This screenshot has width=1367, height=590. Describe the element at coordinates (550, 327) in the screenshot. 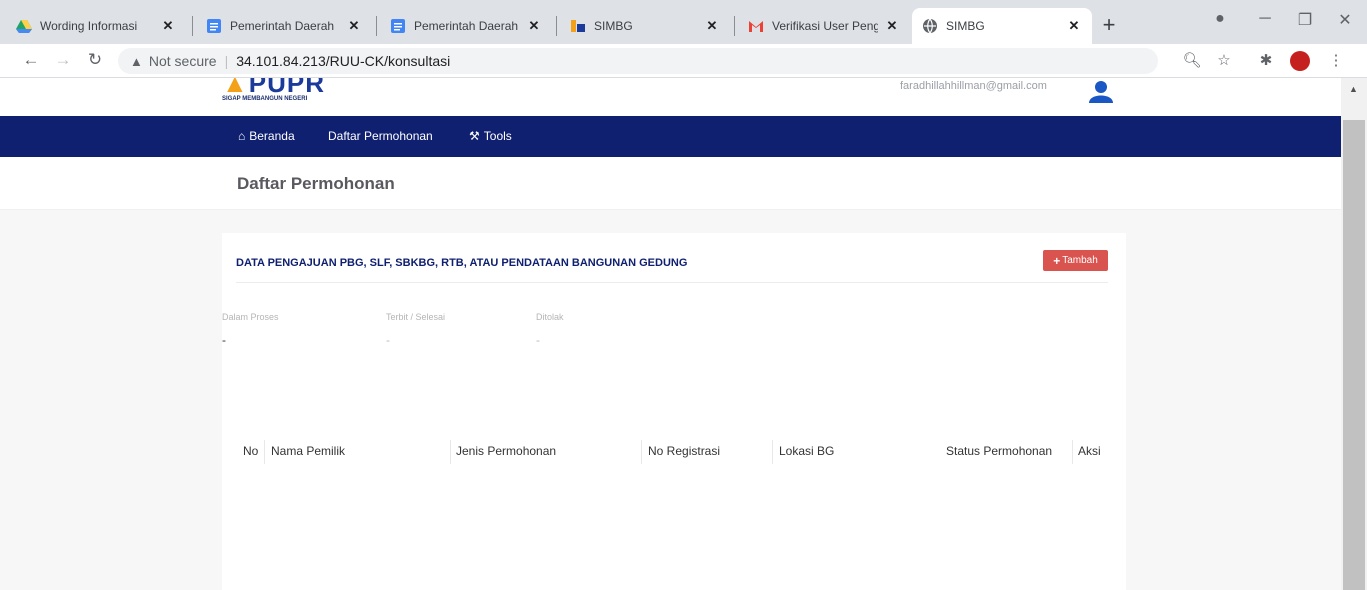

I see `stat-ditolak: Ditolak -` at that location.